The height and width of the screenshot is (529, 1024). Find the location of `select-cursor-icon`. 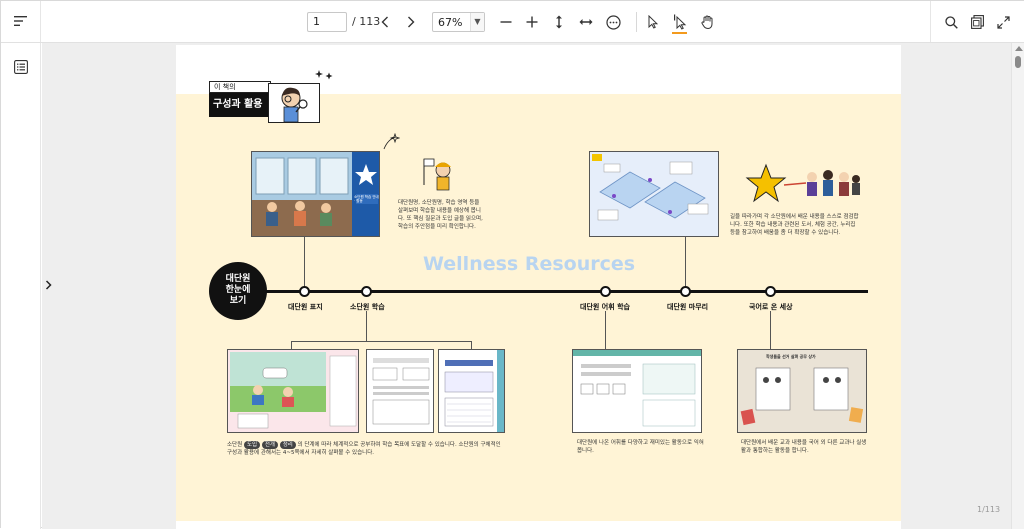

select-cursor-icon is located at coordinates (653, 22).